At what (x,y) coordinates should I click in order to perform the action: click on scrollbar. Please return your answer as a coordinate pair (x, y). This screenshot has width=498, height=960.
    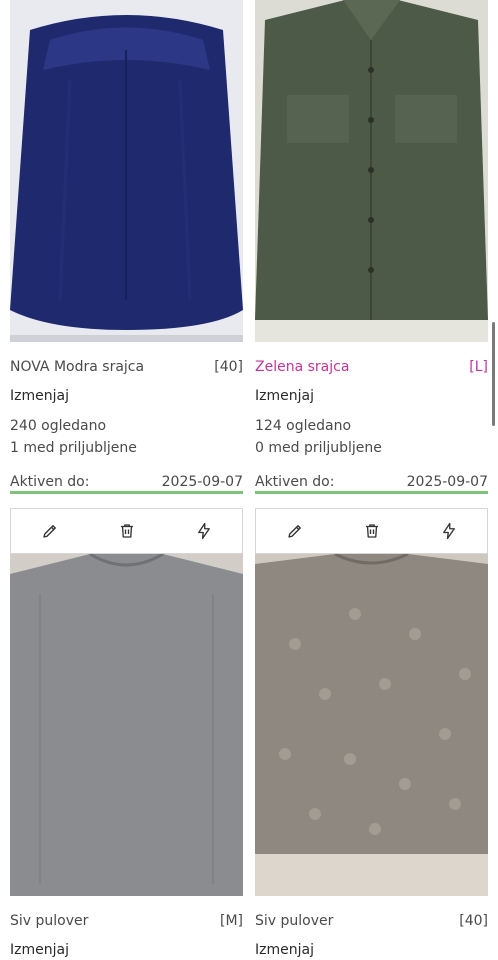
    Looking at the image, I should click on (493, 374).